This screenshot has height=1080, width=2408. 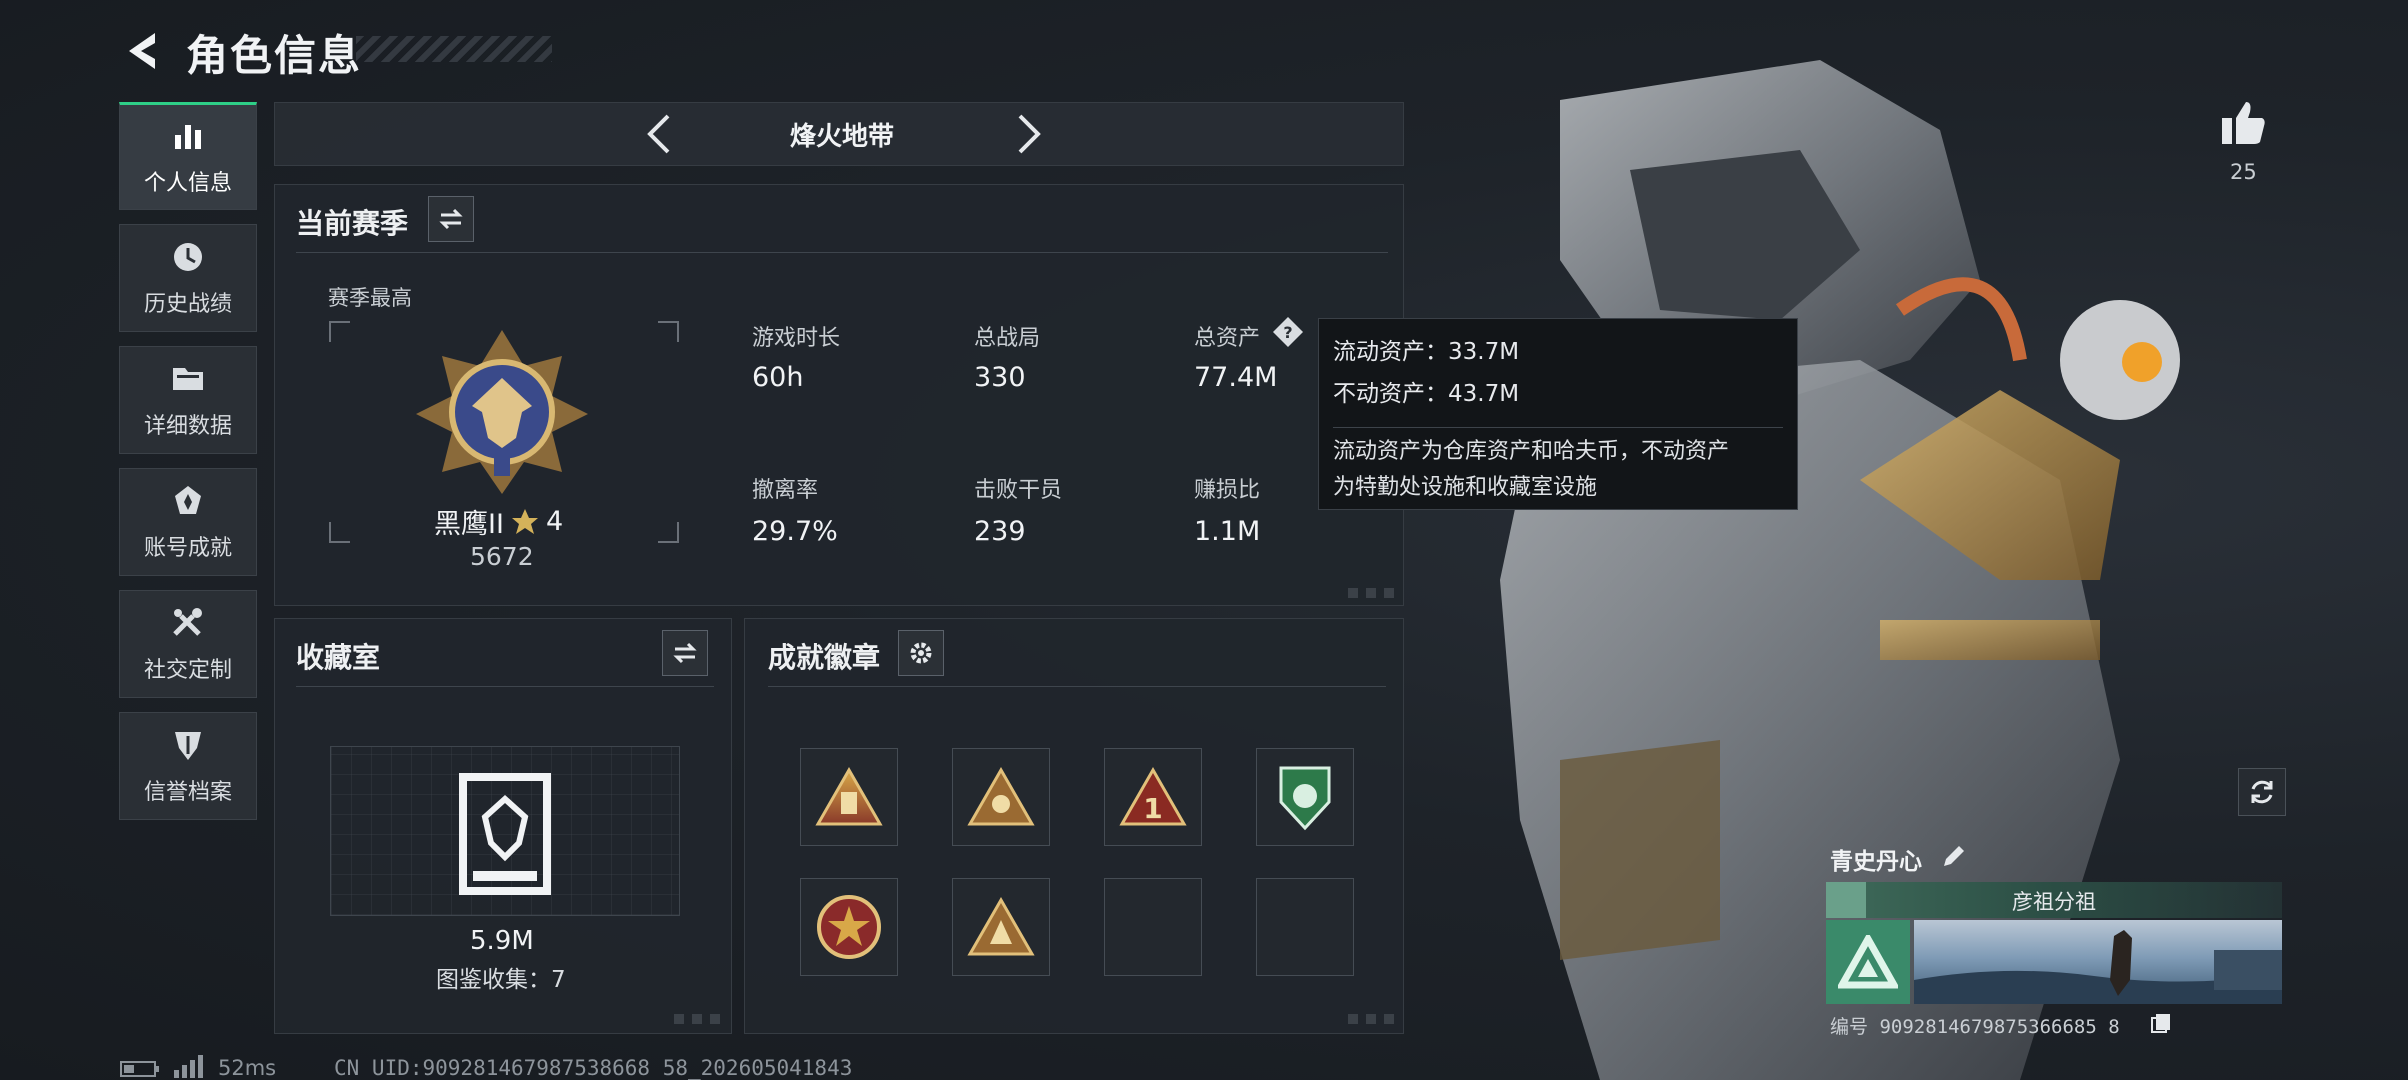 I want to click on collection-value: 5.9M, so click(x=502, y=941).